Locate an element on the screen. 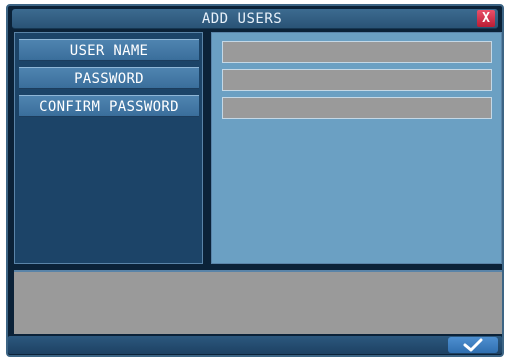  user-name-label: USER NAME is located at coordinates (109, 50).